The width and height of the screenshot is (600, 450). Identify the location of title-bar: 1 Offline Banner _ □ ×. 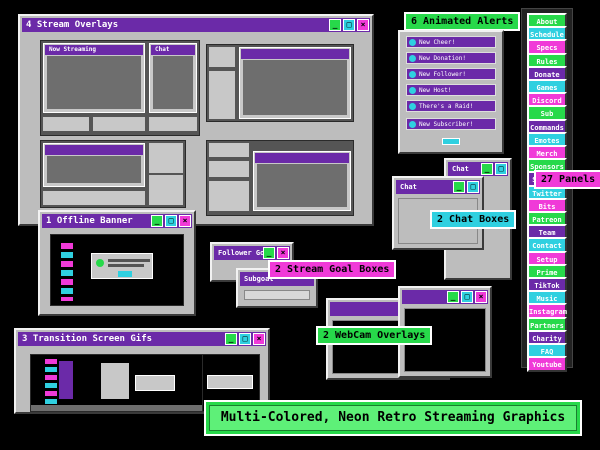
(117, 221).